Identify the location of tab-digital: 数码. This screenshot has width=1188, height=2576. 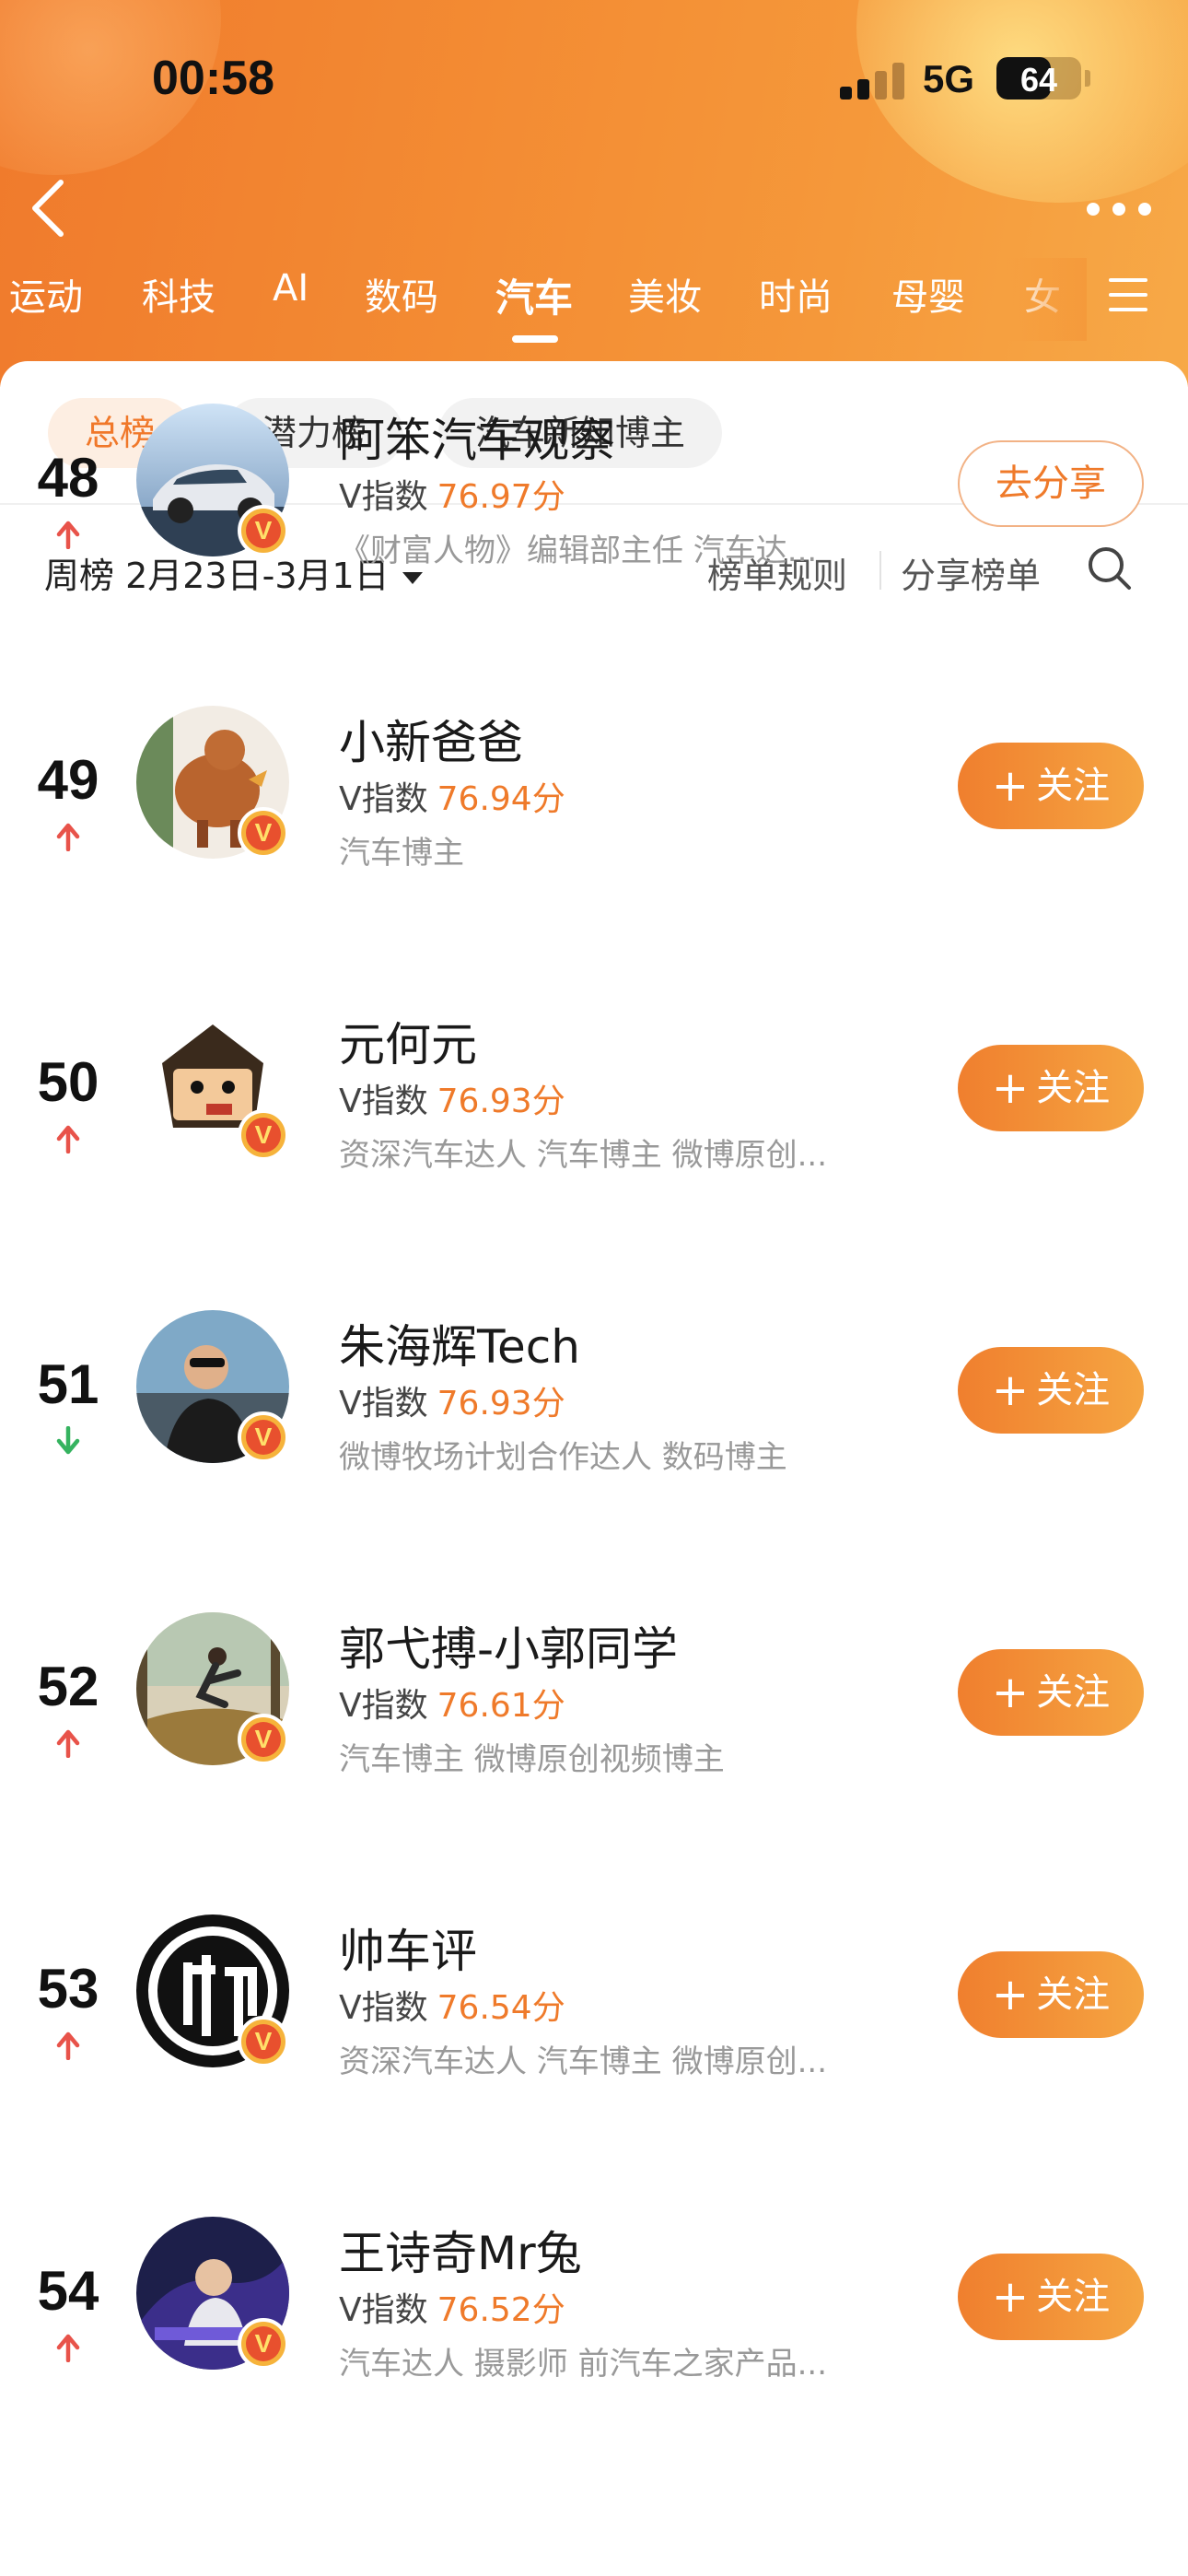
(401, 294).